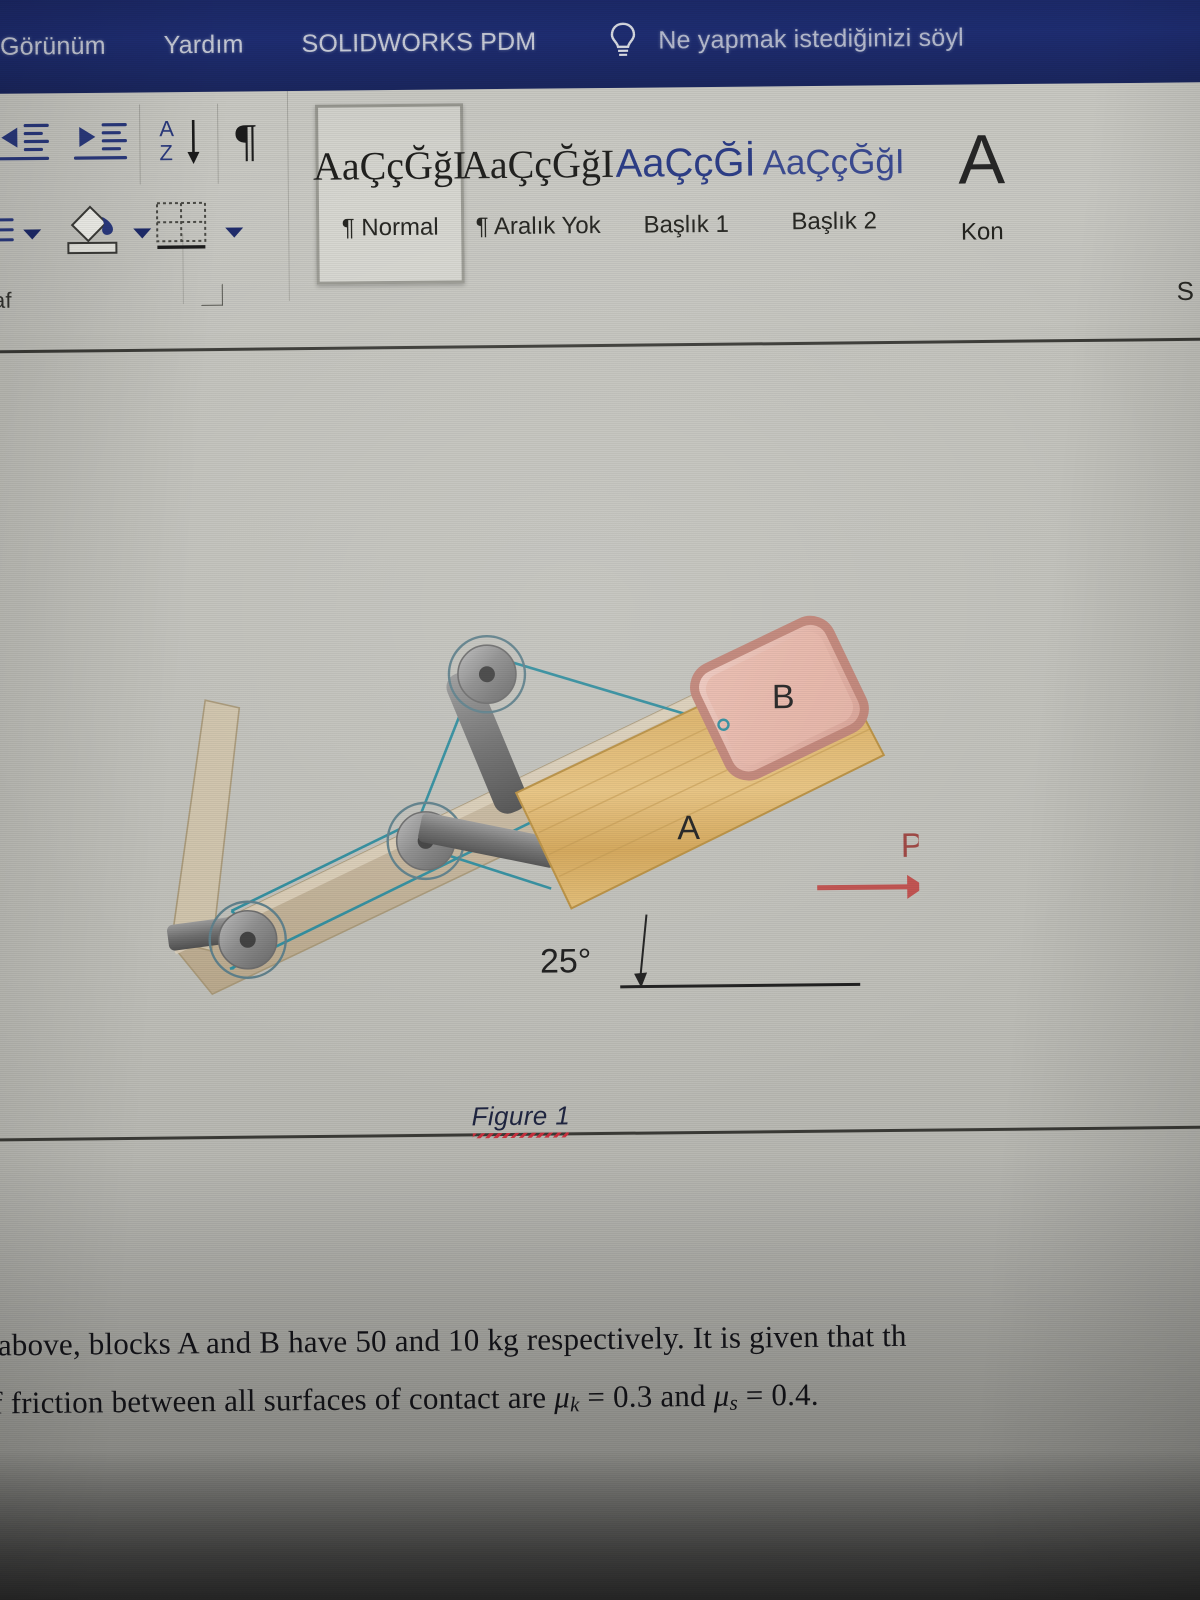 This screenshot has width=1200, height=1600. Describe the element at coordinates (834, 189) in the screenshot. I see `style-item-baslik-2: AaÇçĞğI Başlık 2` at that location.